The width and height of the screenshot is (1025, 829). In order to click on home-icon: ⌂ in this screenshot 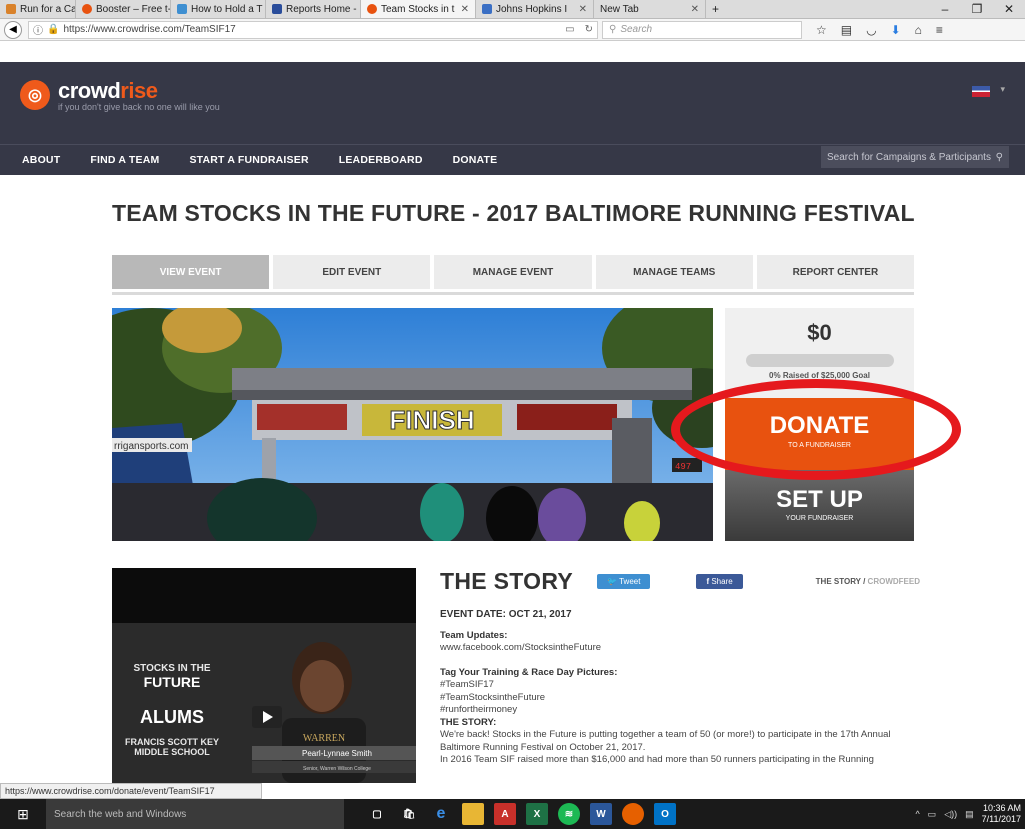, I will do `click(918, 30)`.